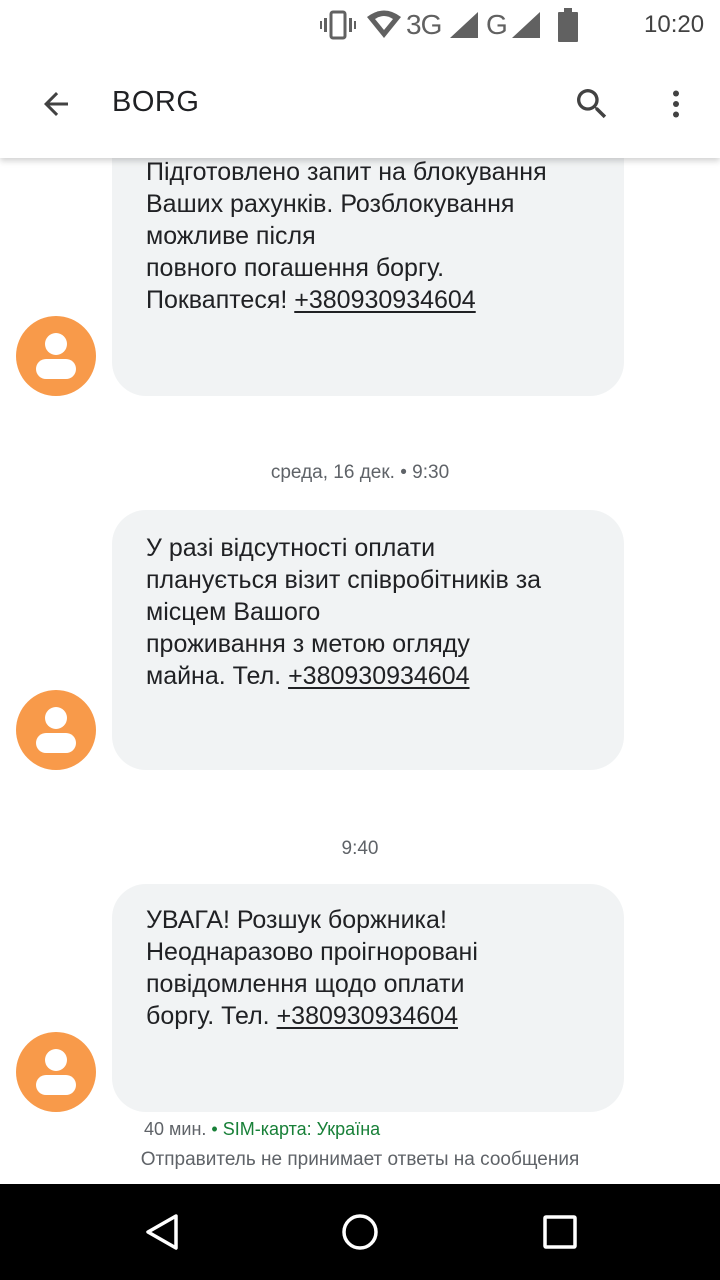  What do you see at coordinates (497, 24) in the screenshot?
I see `network-type-g: G` at bounding box center [497, 24].